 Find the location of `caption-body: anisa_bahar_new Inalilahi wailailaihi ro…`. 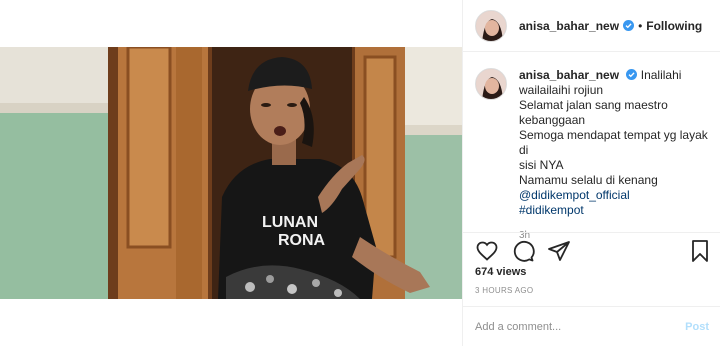

caption-body: anisa_bahar_new Inalilahi wailailaihi ro… is located at coordinates (617, 155).